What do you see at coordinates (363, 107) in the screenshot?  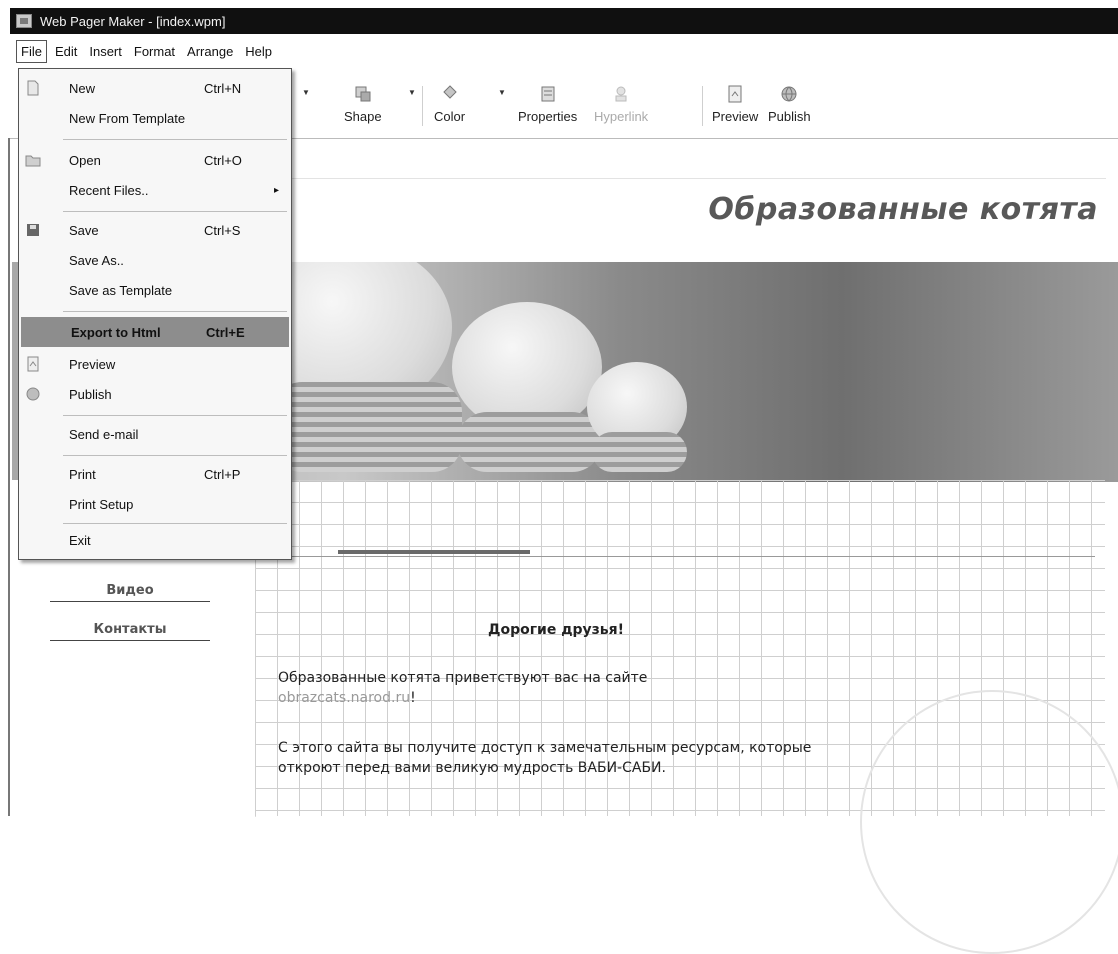 I see `shape-button: Shape` at bounding box center [363, 107].